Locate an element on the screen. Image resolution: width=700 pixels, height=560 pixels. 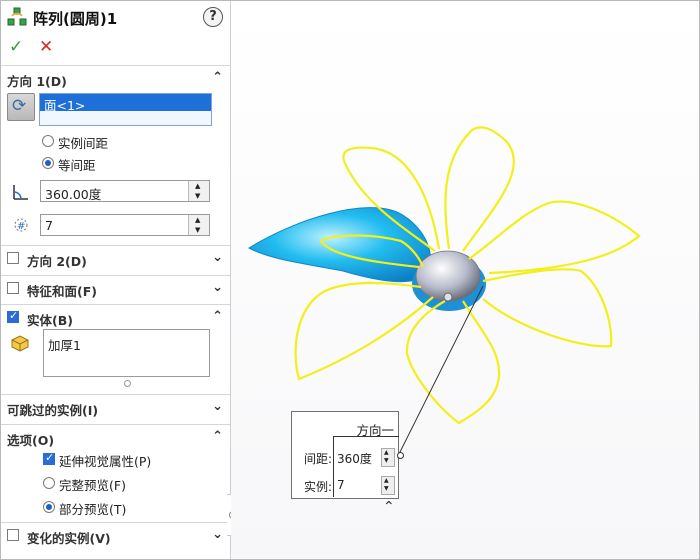
callout-spacing-label: 间距: is located at coordinates (318, 459).